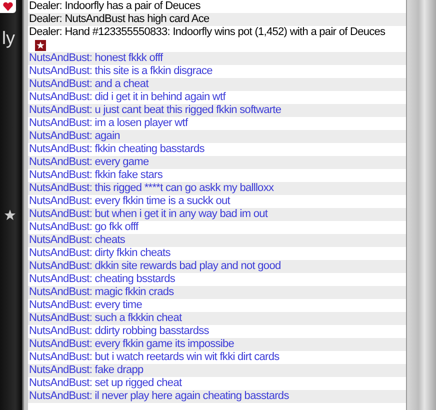 Image resolution: width=436 pixels, height=410 pixels. What do you see at coordinates (127, 97) in the screenshot?
I see `chat-message: NutsAndBust: did i get it in behind again wtf` at bounding box center [127, 97].